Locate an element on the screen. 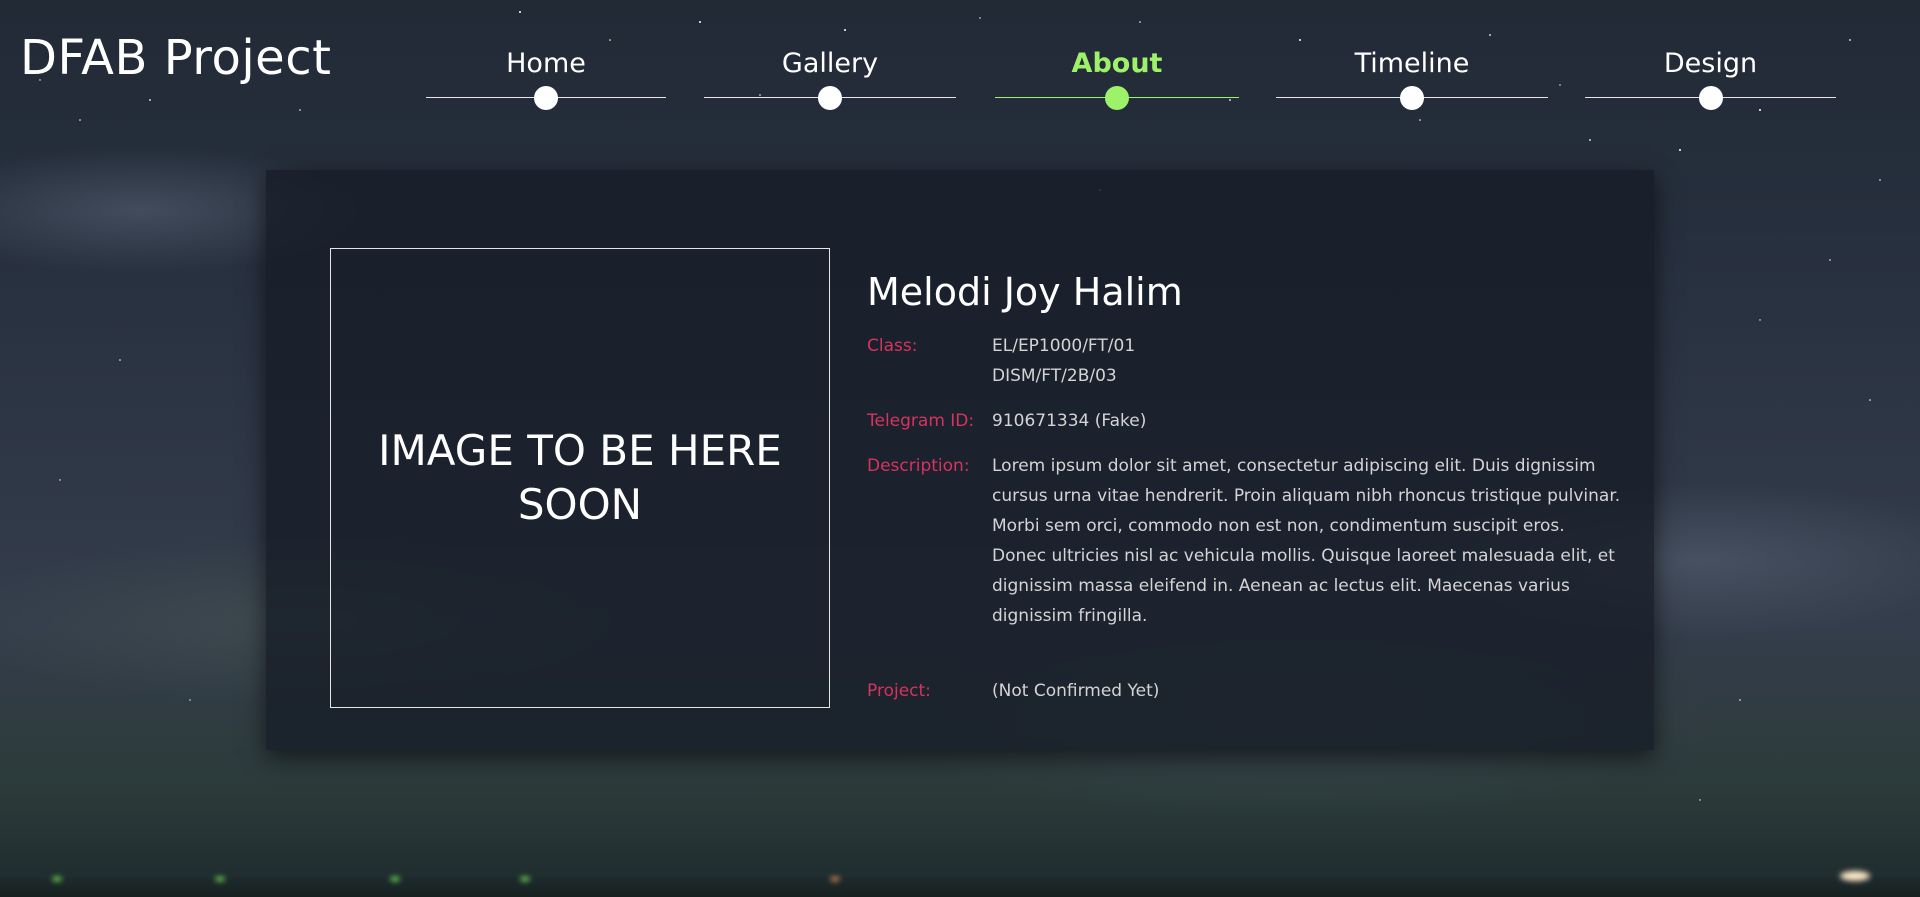  nav-item-about: About is located at coordinates (1117, 79).